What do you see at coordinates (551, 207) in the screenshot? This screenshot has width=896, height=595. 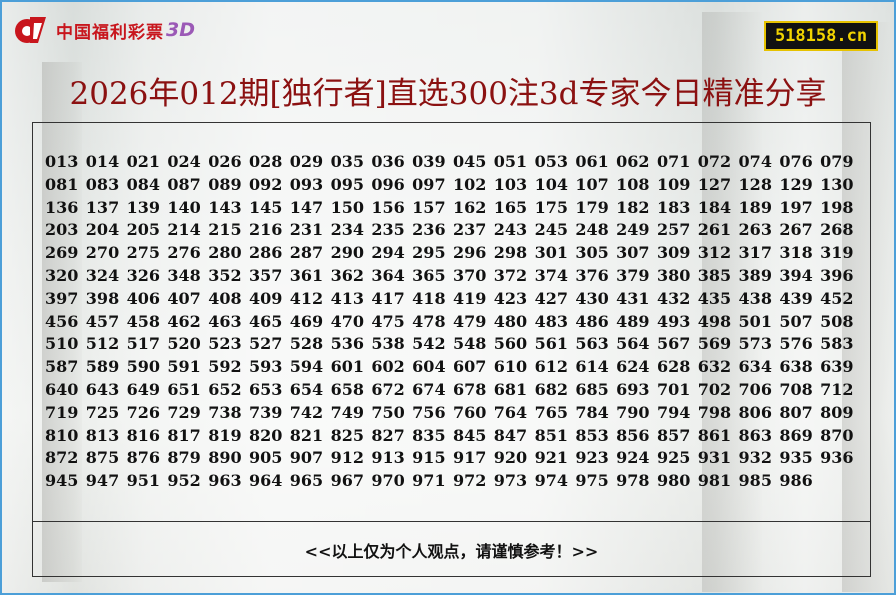 I see `number-item: 175` at bounding box center [551, 207].